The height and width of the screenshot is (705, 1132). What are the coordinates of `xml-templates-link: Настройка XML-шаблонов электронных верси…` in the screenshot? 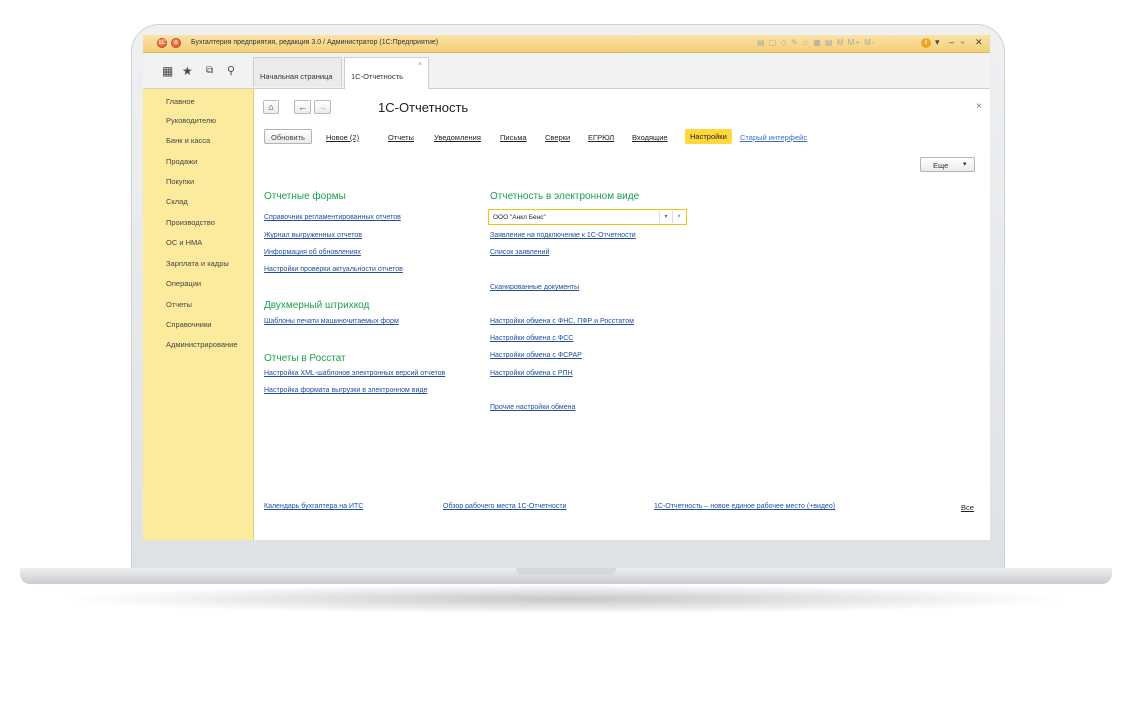 It's located at (354, 373).